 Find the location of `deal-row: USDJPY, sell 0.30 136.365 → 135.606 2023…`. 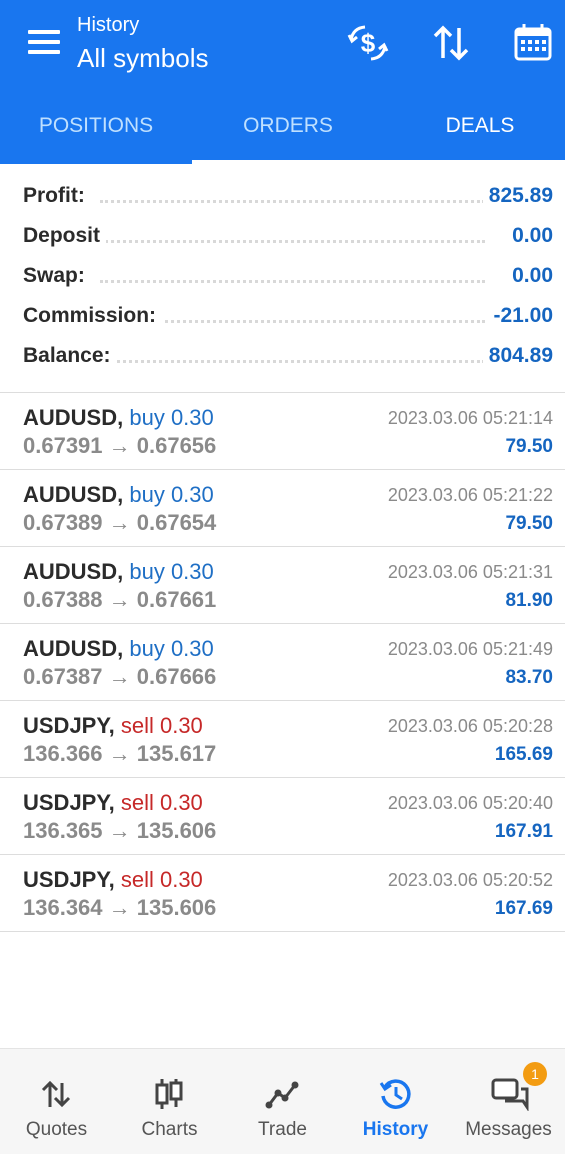

deal-row: USDJPY, sell 0.30 136.365 → 135.606 2023… is located at coordinates (282, 816).